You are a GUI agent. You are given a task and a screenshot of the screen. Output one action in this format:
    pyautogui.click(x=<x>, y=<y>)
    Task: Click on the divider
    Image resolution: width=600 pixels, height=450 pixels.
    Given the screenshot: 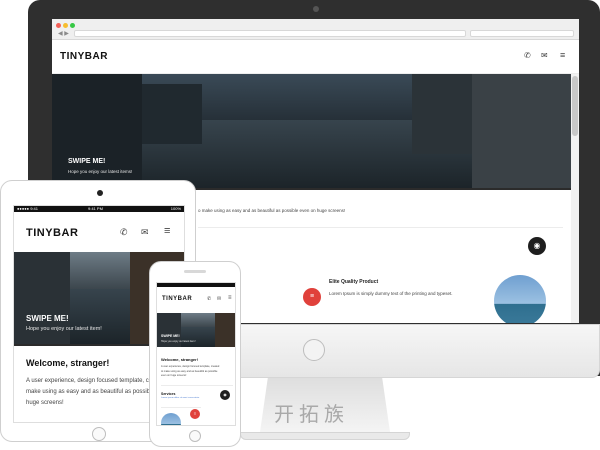 What is the action you would take?
    pyautogui.click(x=380, y=227)
    